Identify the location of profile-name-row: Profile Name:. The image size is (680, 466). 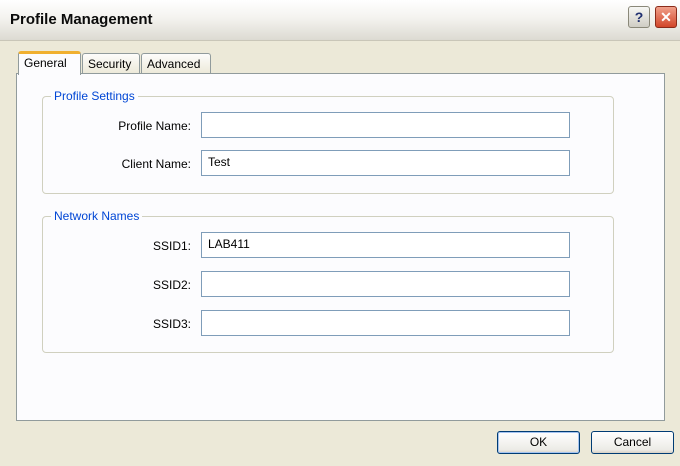
(134, 126).